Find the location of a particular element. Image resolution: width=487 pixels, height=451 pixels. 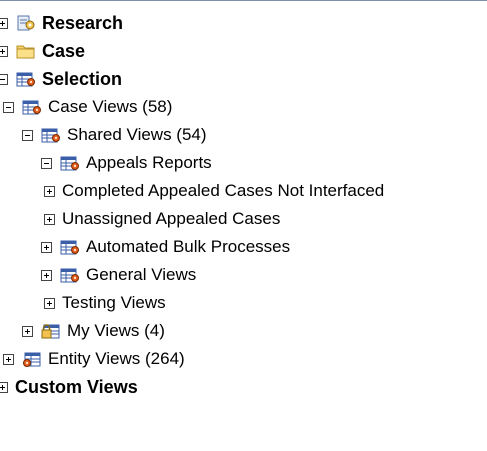

tree-node-label: Automated Bulk Processes is located at coordinates (188, 246).